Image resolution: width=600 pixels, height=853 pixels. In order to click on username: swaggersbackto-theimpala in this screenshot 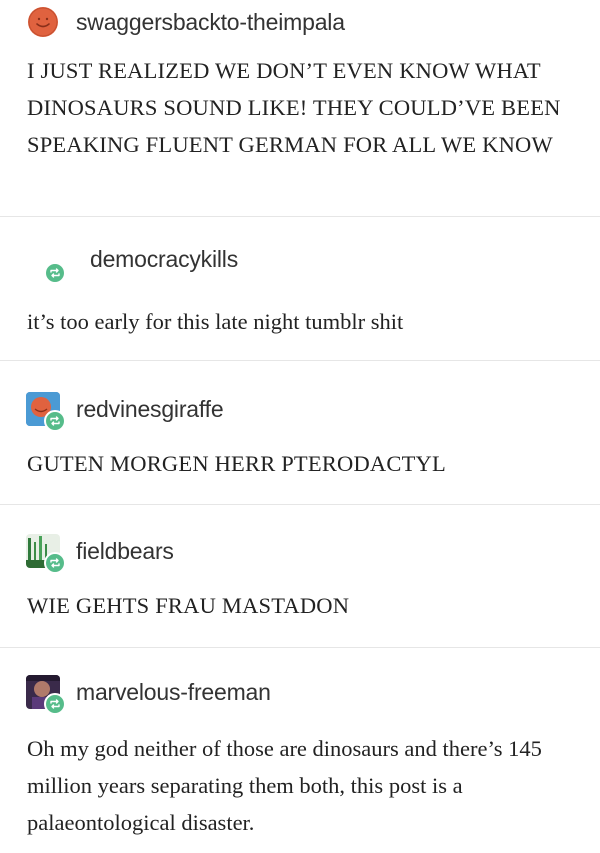, I will do `click(210, 22)`.